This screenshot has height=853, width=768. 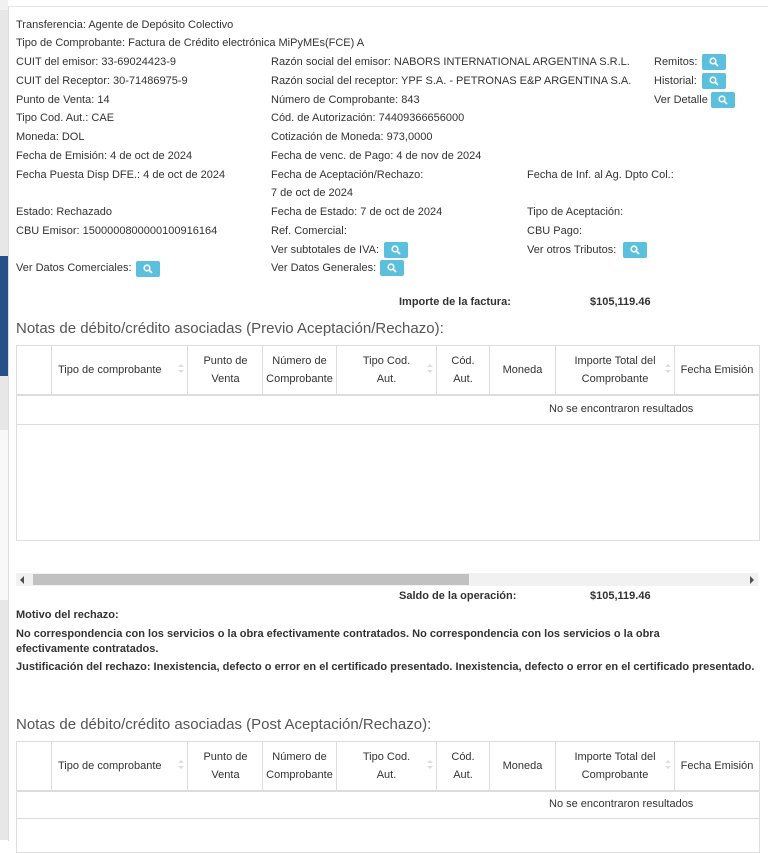 What do you see at coordinates (312, 193) in the screenshot?
I see `fecha-aceptacion-value: 7 de oct de 2024` at bounding box center [312, 193].